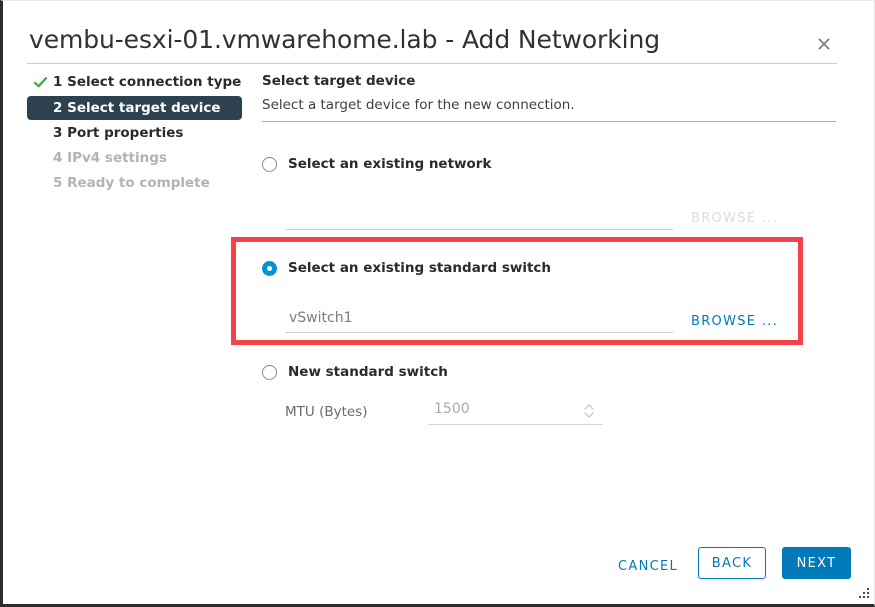 Image resolution: width=875 pixels, height=607 pixels. Describe the element at coordinates (40, 82) in the screenshot. I see `check-icon` at that location.